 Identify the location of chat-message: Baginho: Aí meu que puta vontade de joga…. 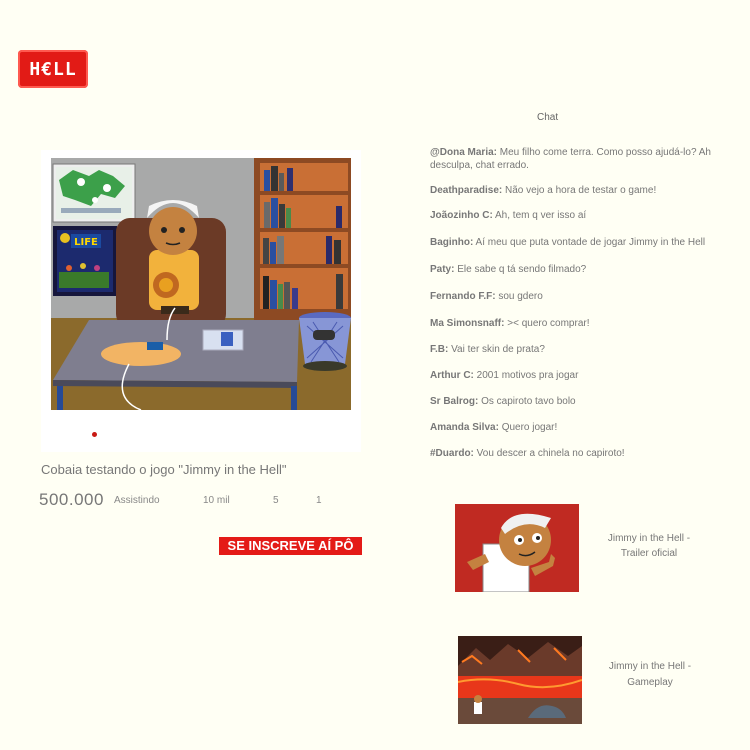
(587, 242).